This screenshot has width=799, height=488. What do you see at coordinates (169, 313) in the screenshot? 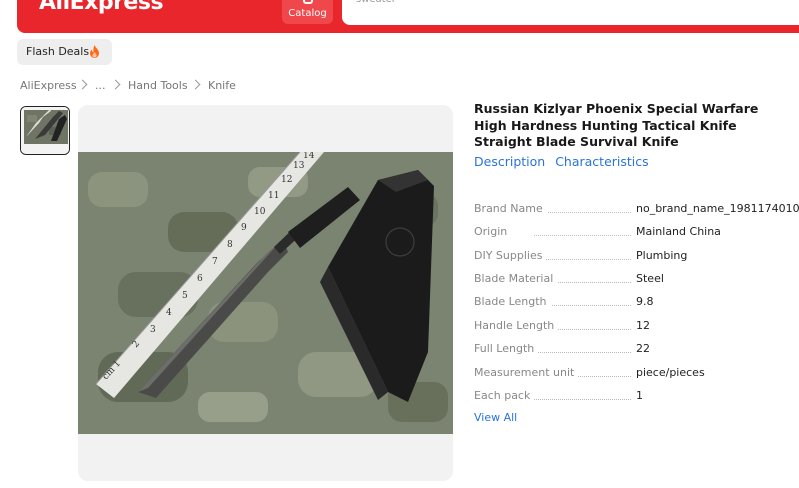
I see `svg-text: 4` at bounding box center [169, 313].